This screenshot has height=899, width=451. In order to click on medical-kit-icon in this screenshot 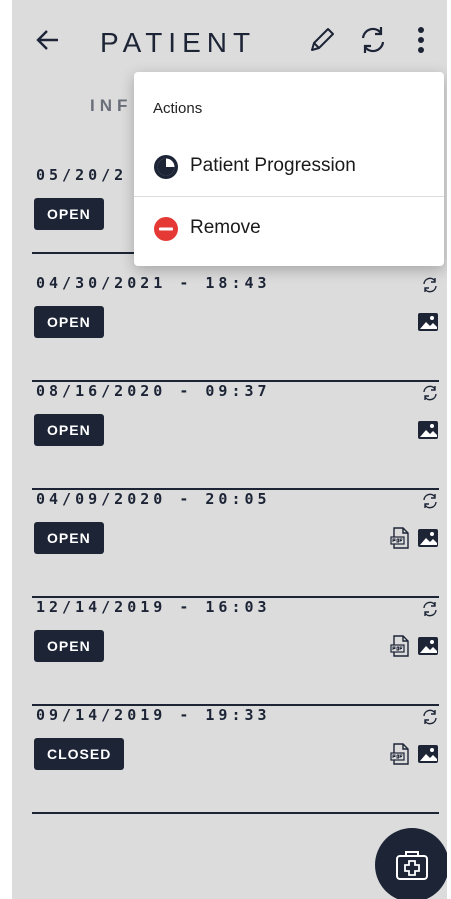, I will do `click(412, 865)`.